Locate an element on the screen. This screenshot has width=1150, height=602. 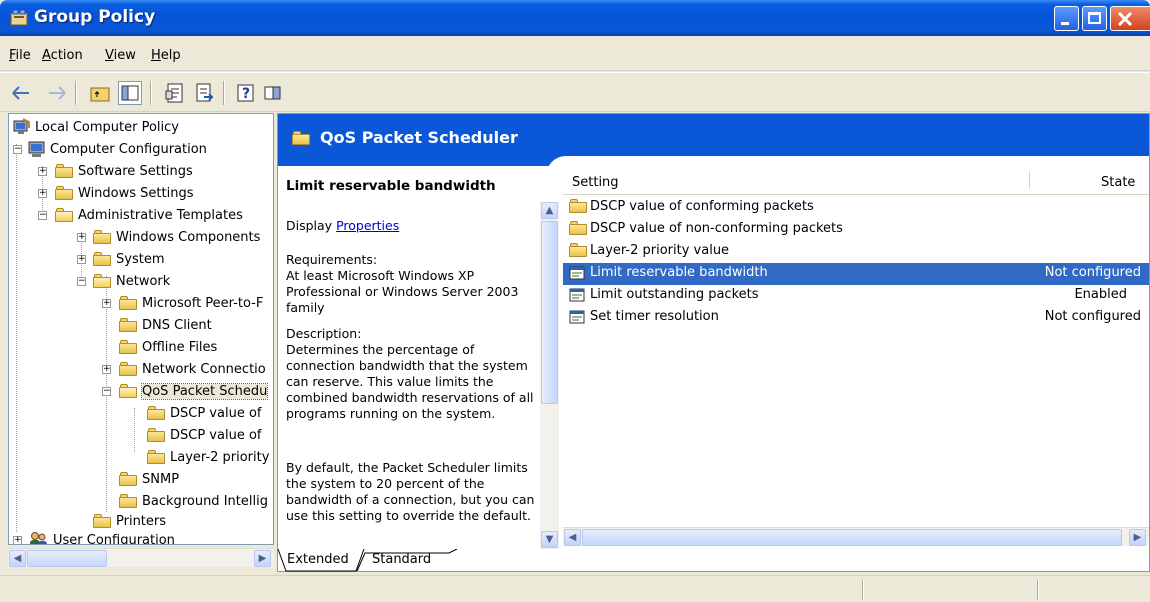
status-separator is located at coordinates (863, 590).